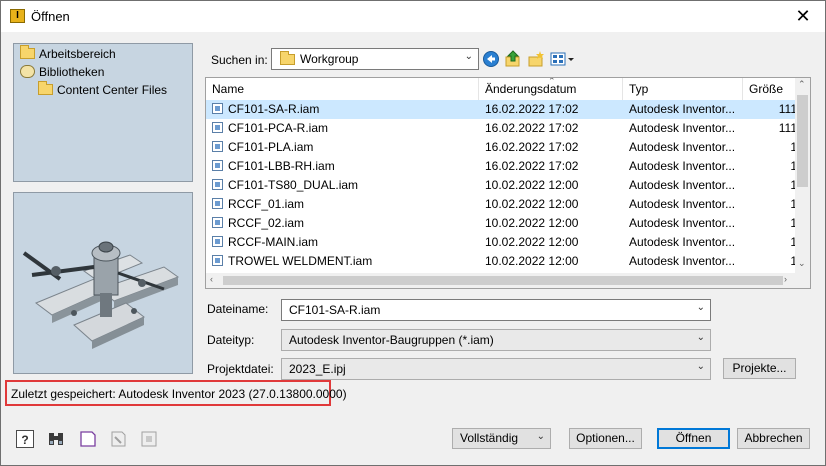 This screenshot has height=466, width=826. What do you see at coordinates (101, 295) in the screenshot?
I see `assembly-preview-image` at bounding box center [101, 295].